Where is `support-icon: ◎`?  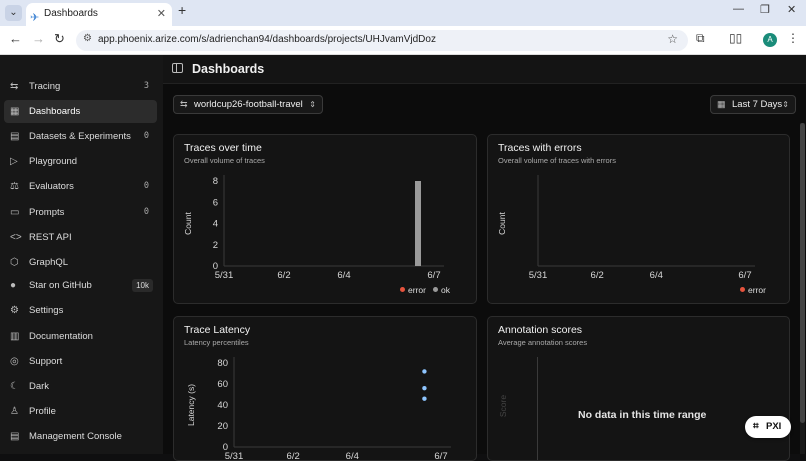 support-icon: ◎ is located at coordinates (14, 361).